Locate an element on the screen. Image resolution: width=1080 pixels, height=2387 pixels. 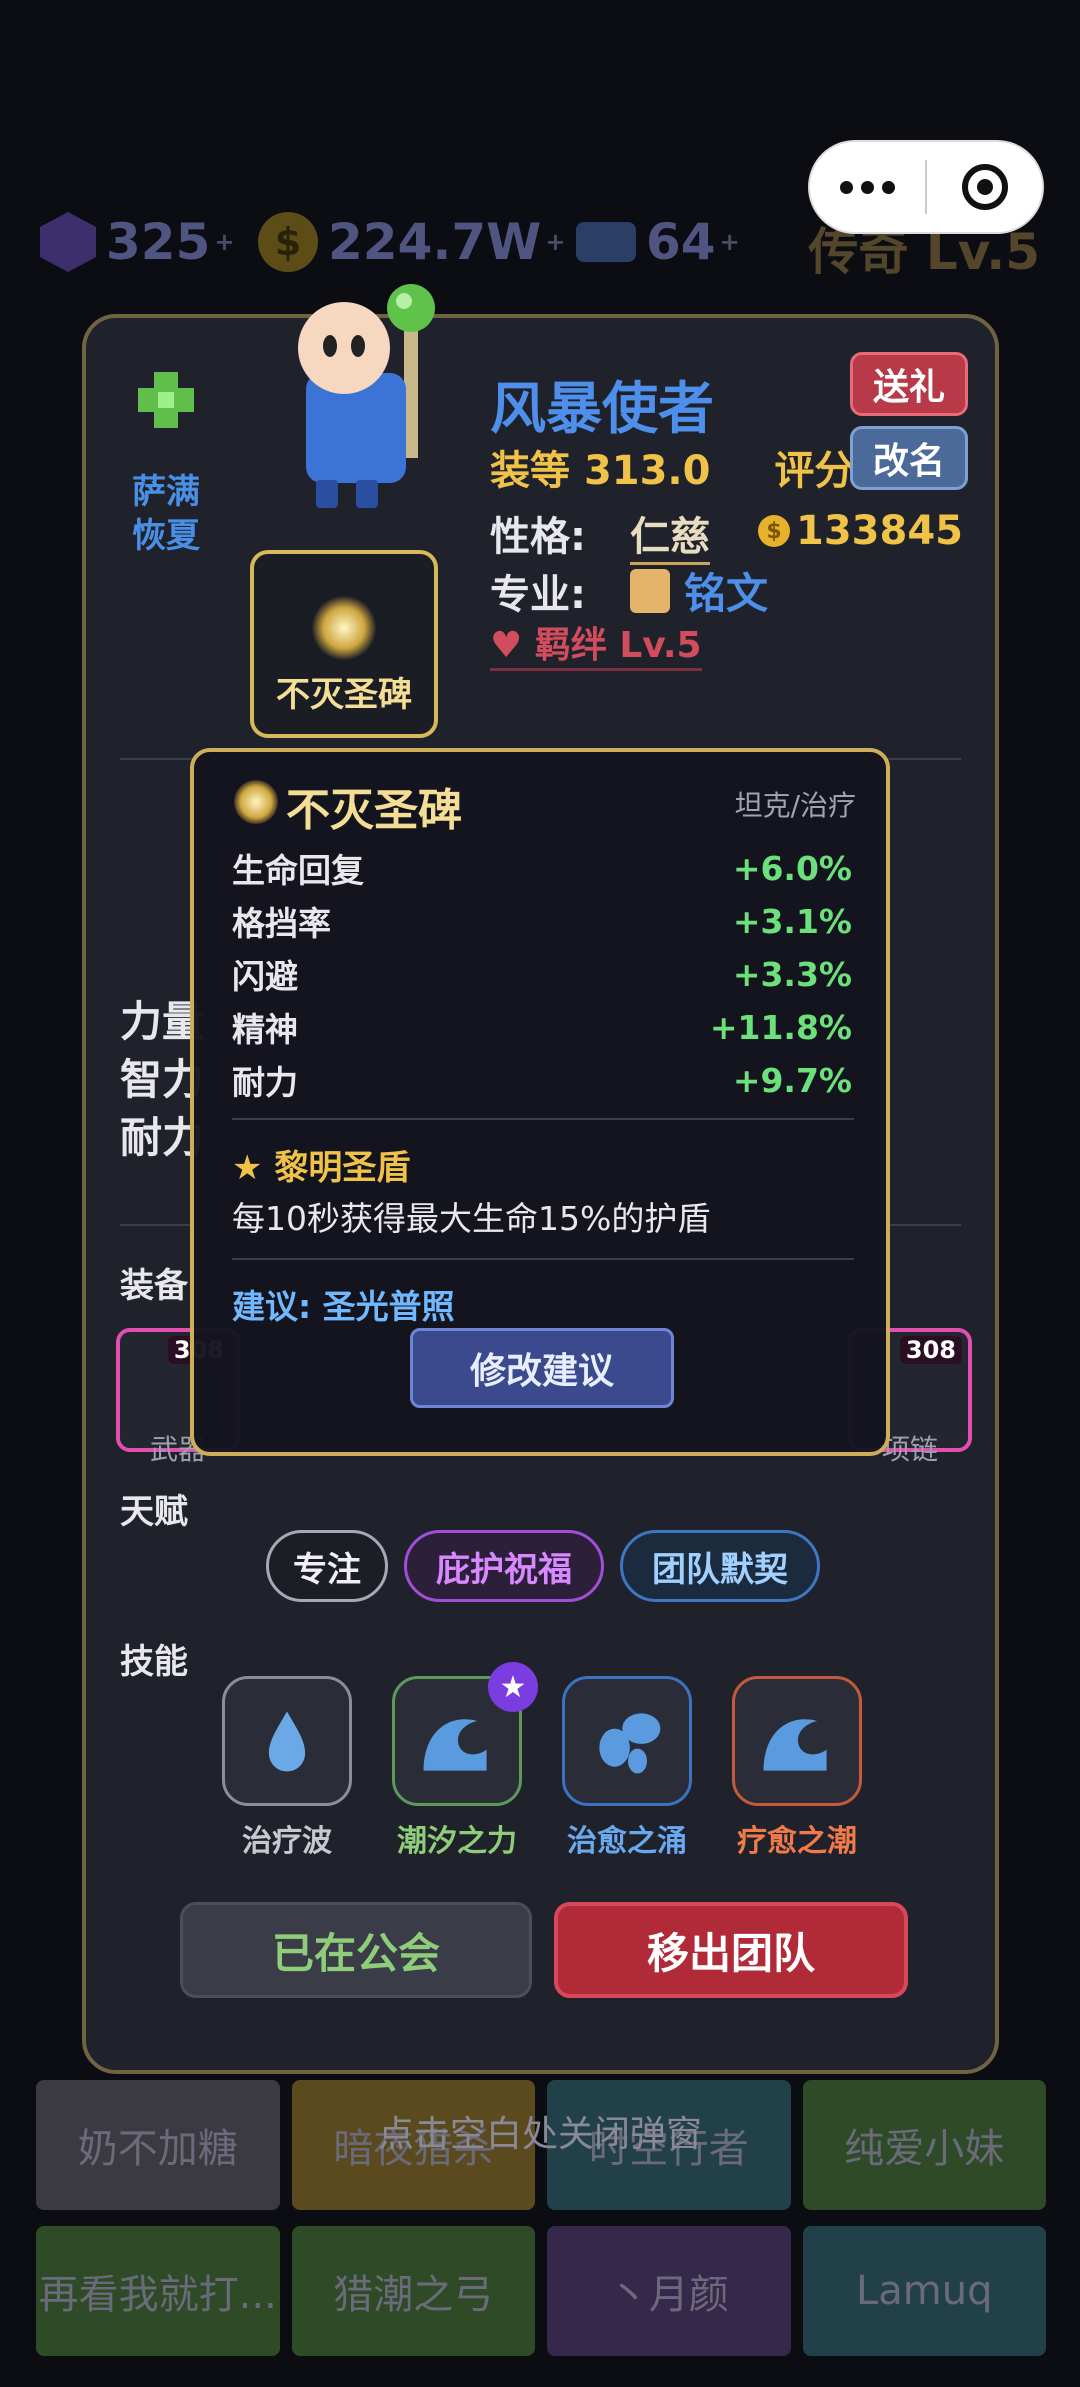
roster-tile: 猎潮之弓 is located at coordinates (413, 2291).